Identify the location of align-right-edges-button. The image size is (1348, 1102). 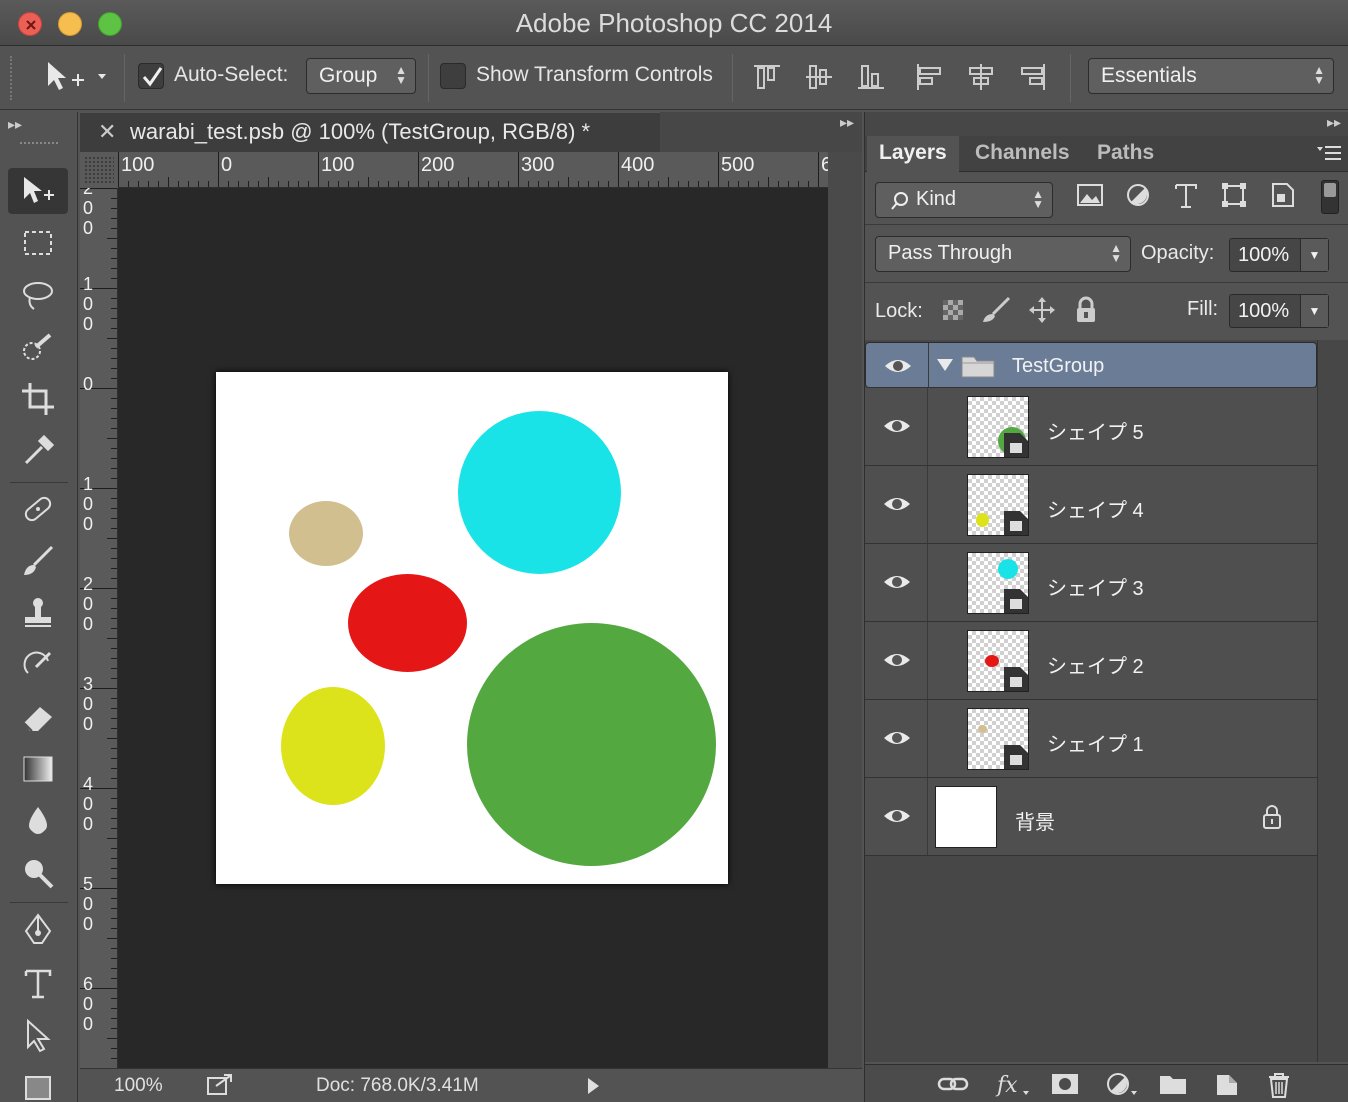
(1033, 77).